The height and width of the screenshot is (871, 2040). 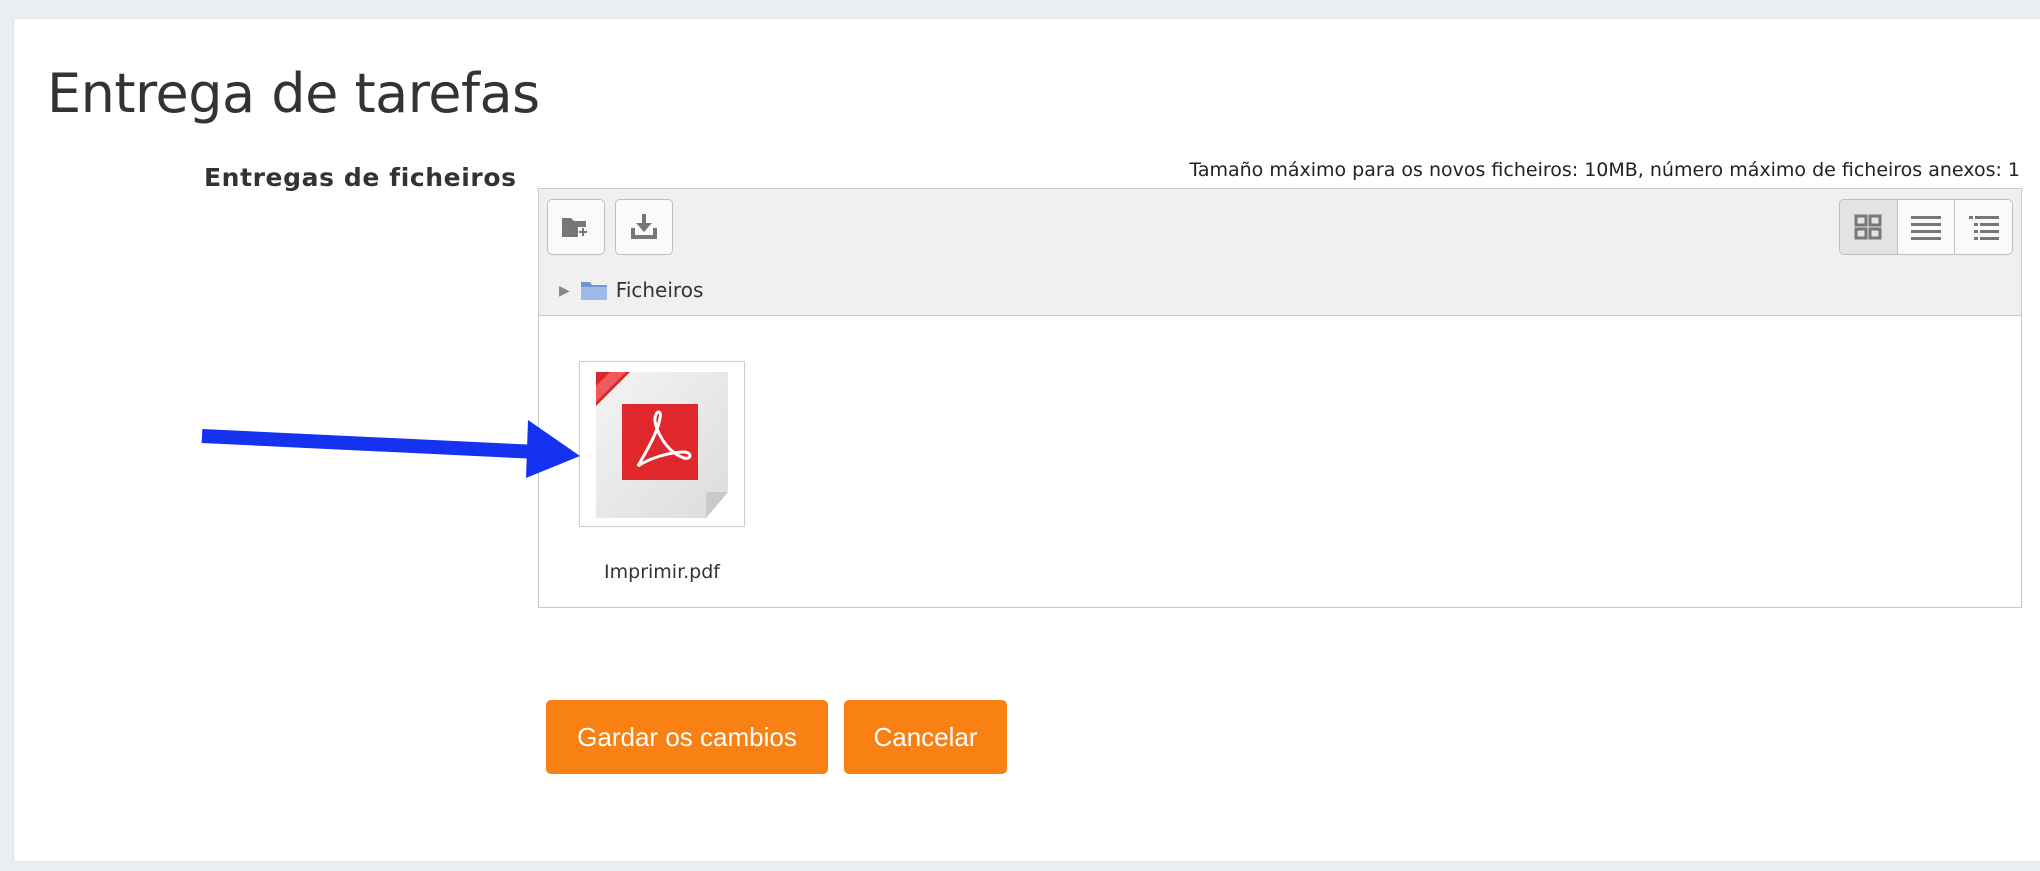 I want to click on grid-view-icon, so click(x=1868, y=227).